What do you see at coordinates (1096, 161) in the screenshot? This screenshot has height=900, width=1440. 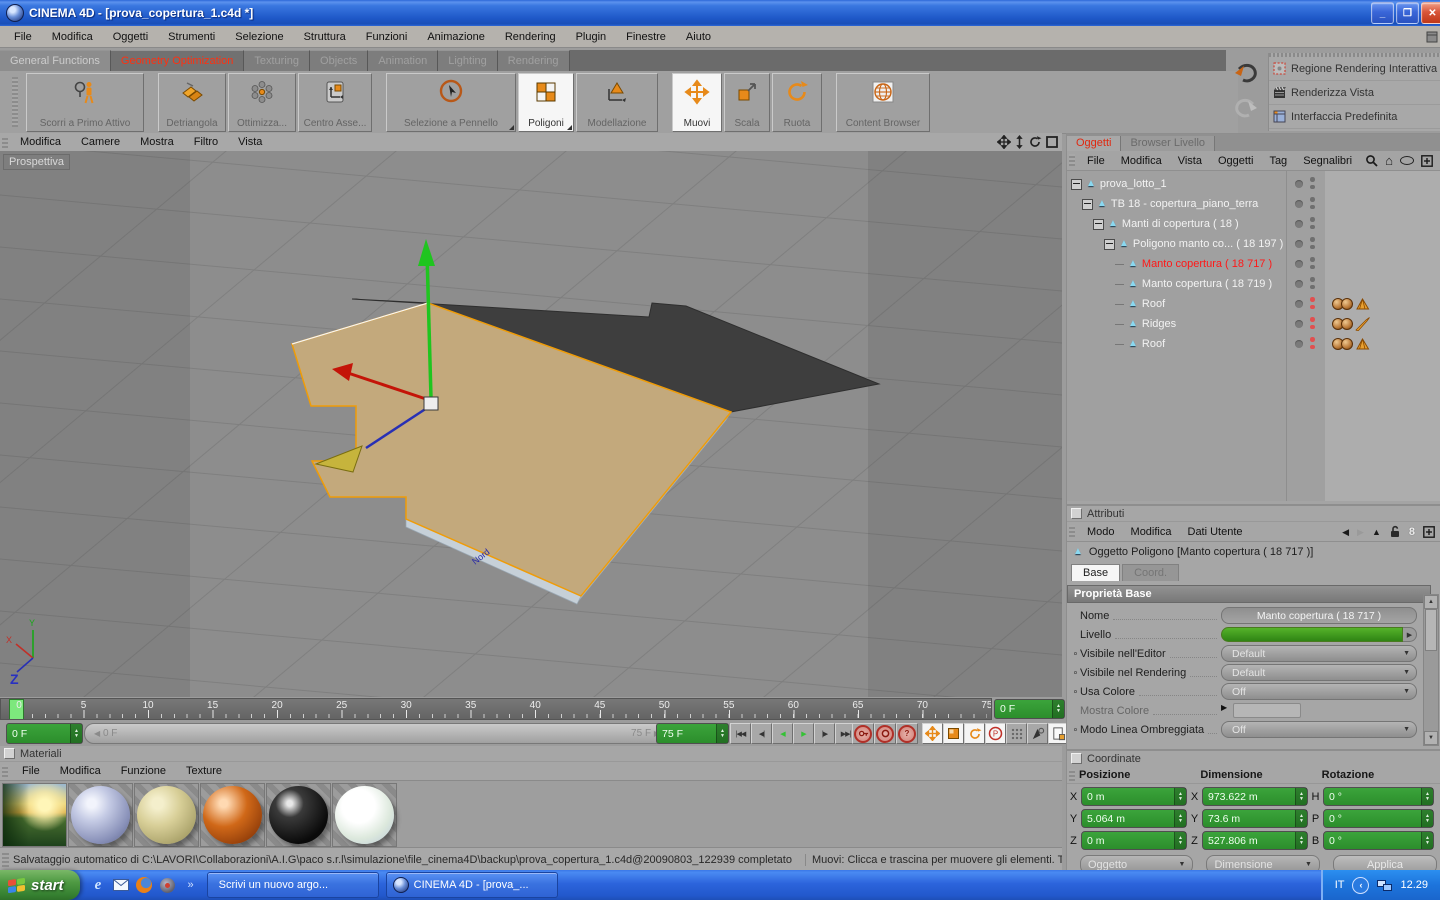 I see `om-menu-file: File` at bounding box center [1096, 161].